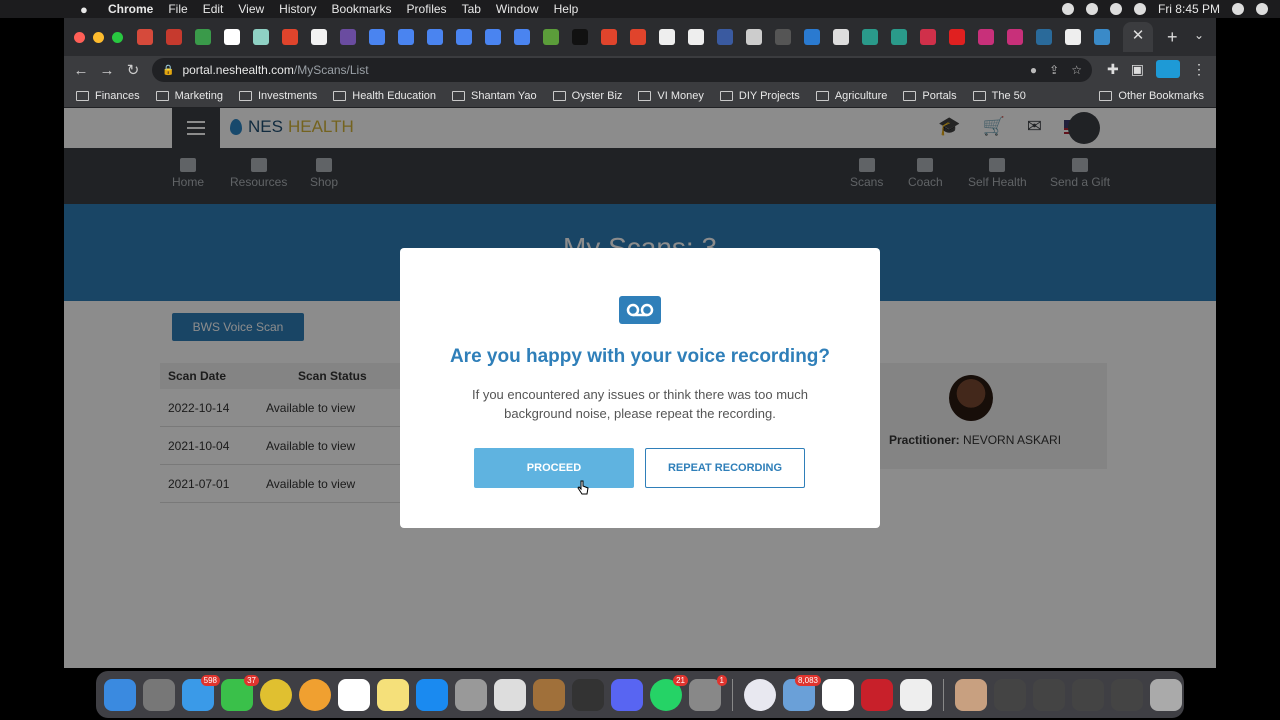 The height and width of the screenshot is (720, 1280). Describe the element at coordinates (1199, 35) in the screenshot. I see `tab-search-chevron-icon: ⌄` at that location.